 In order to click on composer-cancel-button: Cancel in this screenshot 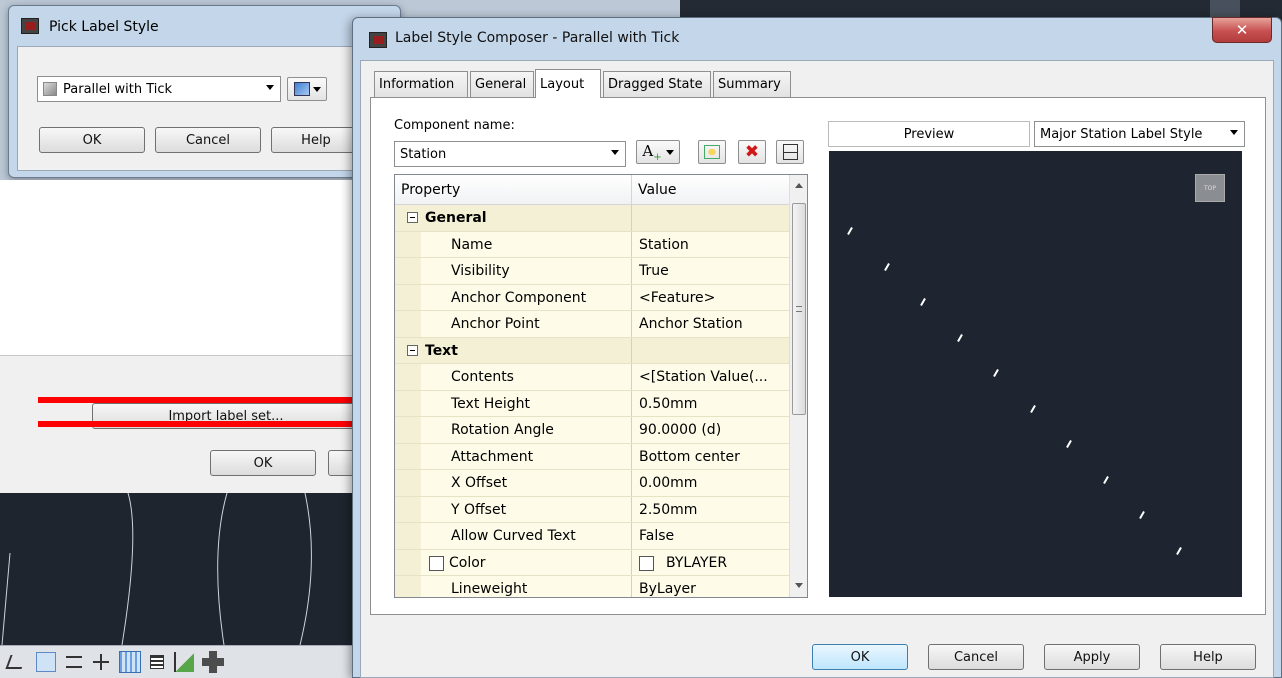, I will do `click(976, 657)`.